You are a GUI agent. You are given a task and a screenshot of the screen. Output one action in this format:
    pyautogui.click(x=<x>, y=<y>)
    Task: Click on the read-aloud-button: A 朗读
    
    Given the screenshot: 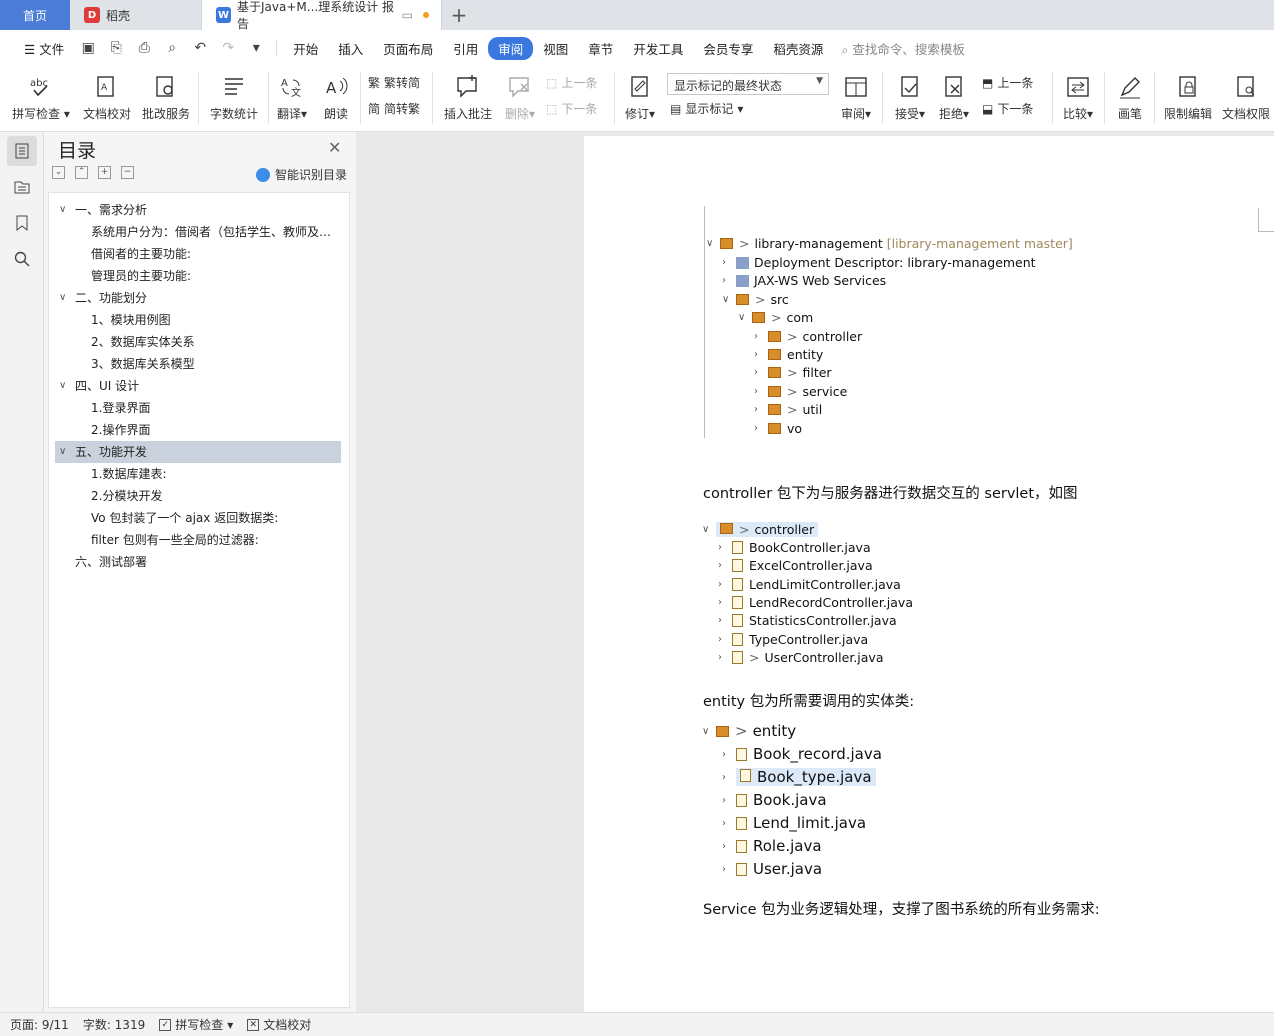 What is the action you would take?
    pyautogui.click(x=336, y=97)
    